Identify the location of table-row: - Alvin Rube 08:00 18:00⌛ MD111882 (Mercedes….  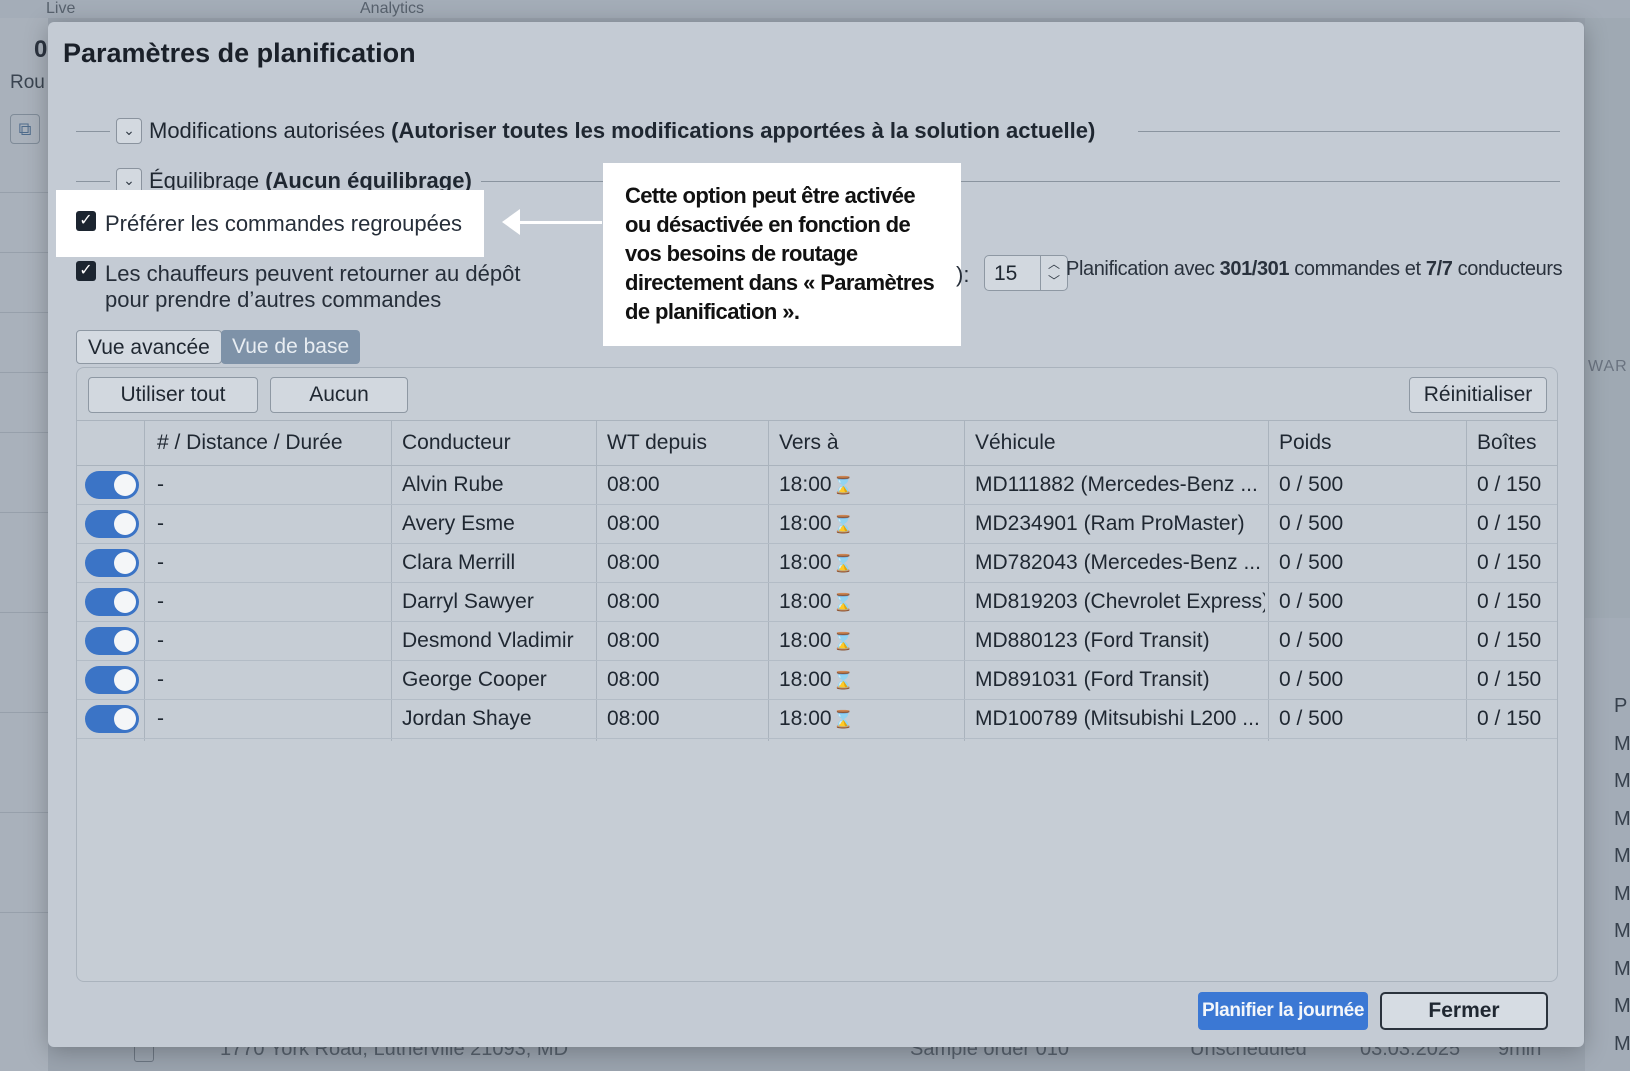
(817, 485).